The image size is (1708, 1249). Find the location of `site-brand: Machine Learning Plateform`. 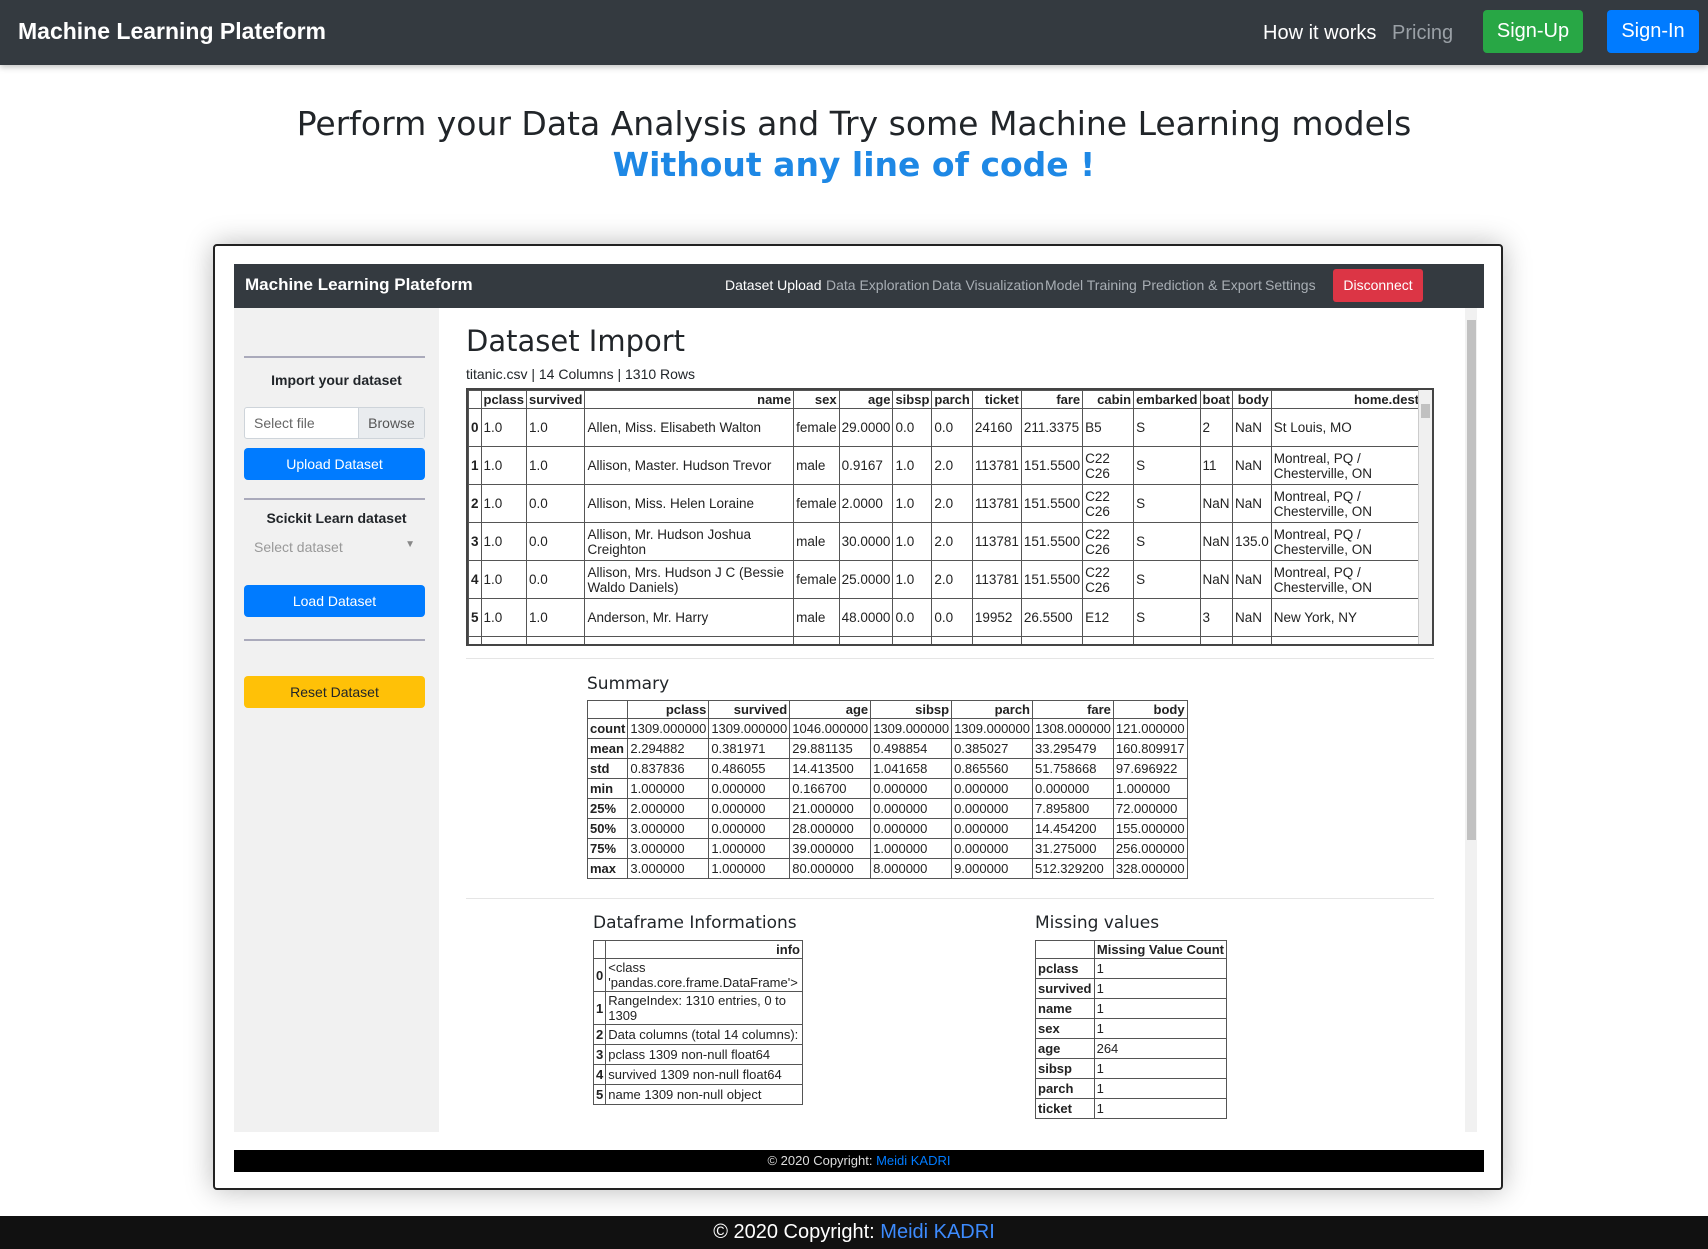

site-brand: Machine Learning Plateform is located at coordinates (172, 31).